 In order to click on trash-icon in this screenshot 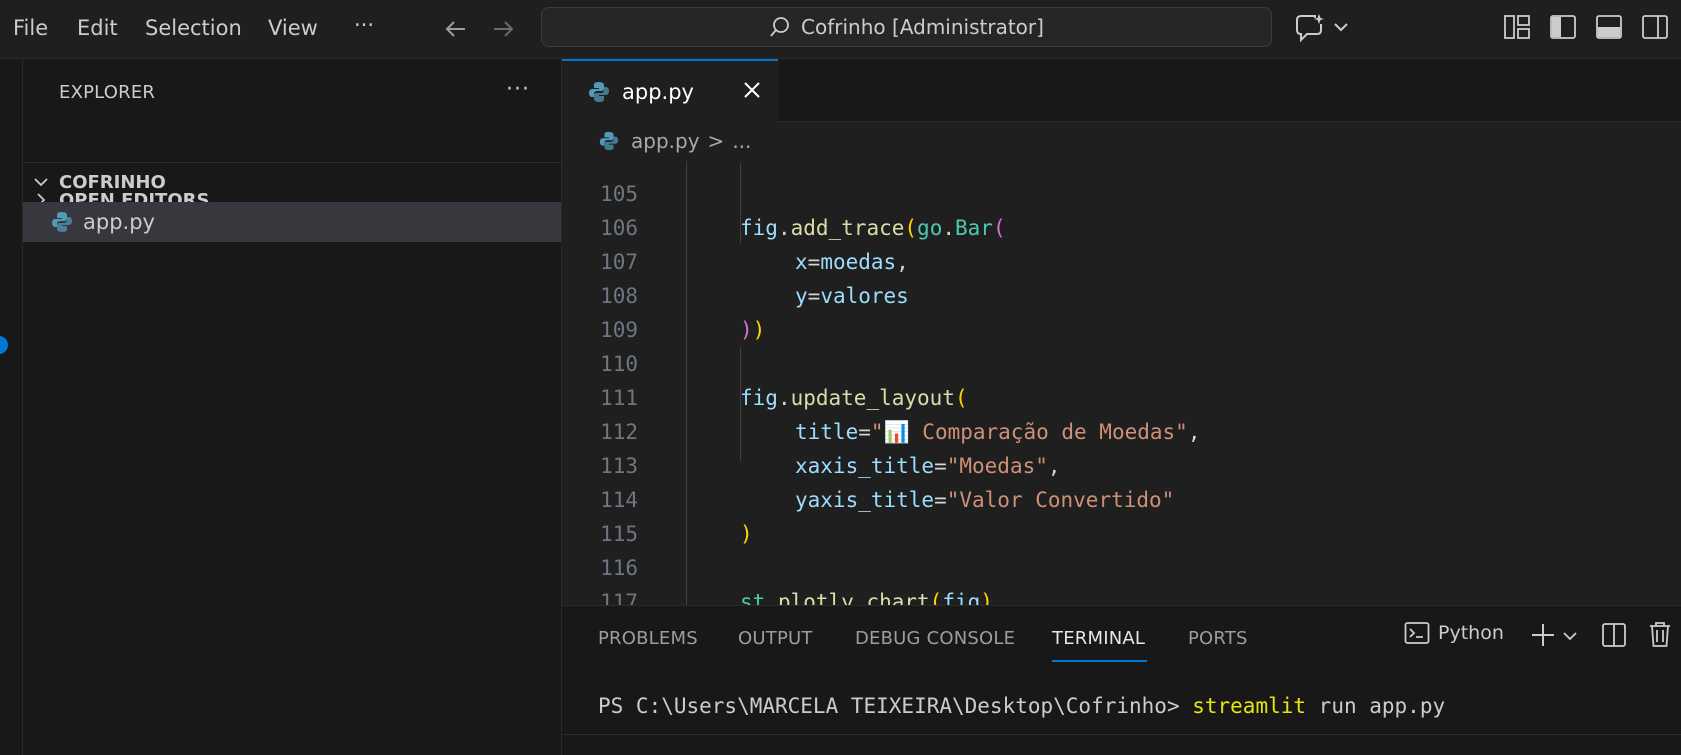, I will do `click(1660, 634)`.